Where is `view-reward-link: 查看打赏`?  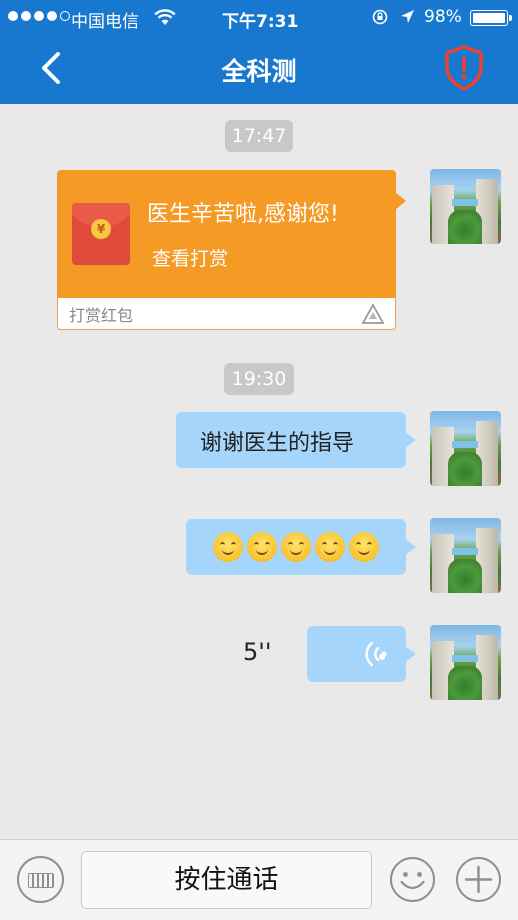 view-reward-link: 查看打赏 is located at coordinates (190, 257).